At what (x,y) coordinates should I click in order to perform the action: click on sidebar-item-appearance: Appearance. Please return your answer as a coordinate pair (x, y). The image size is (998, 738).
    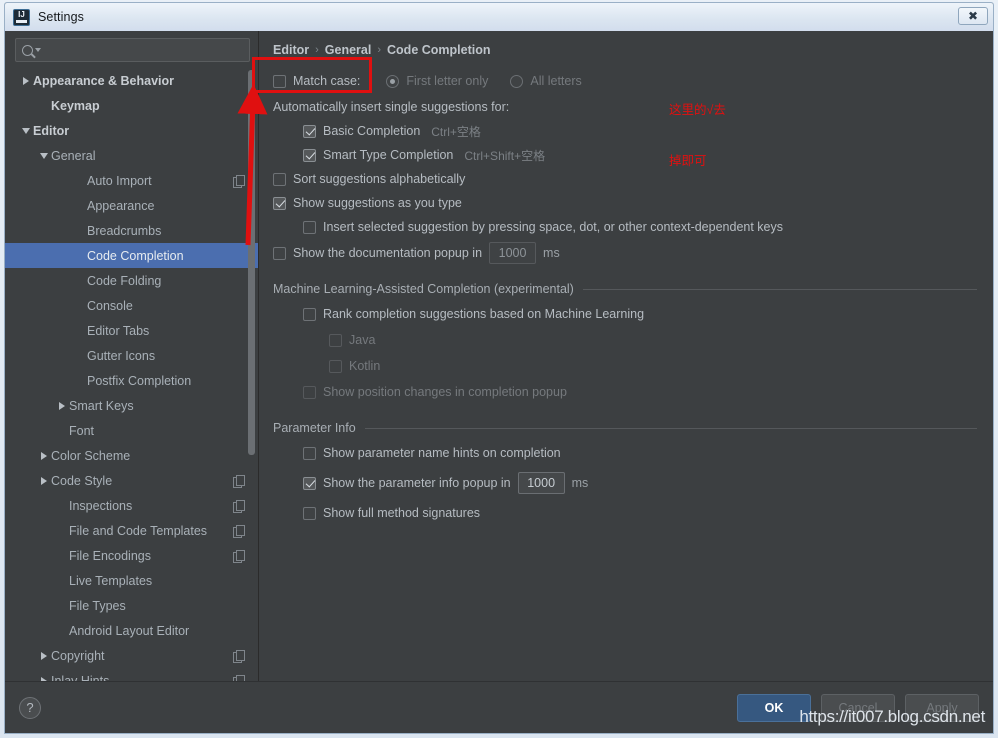
    Looking at the image, I should click on (131, 205).